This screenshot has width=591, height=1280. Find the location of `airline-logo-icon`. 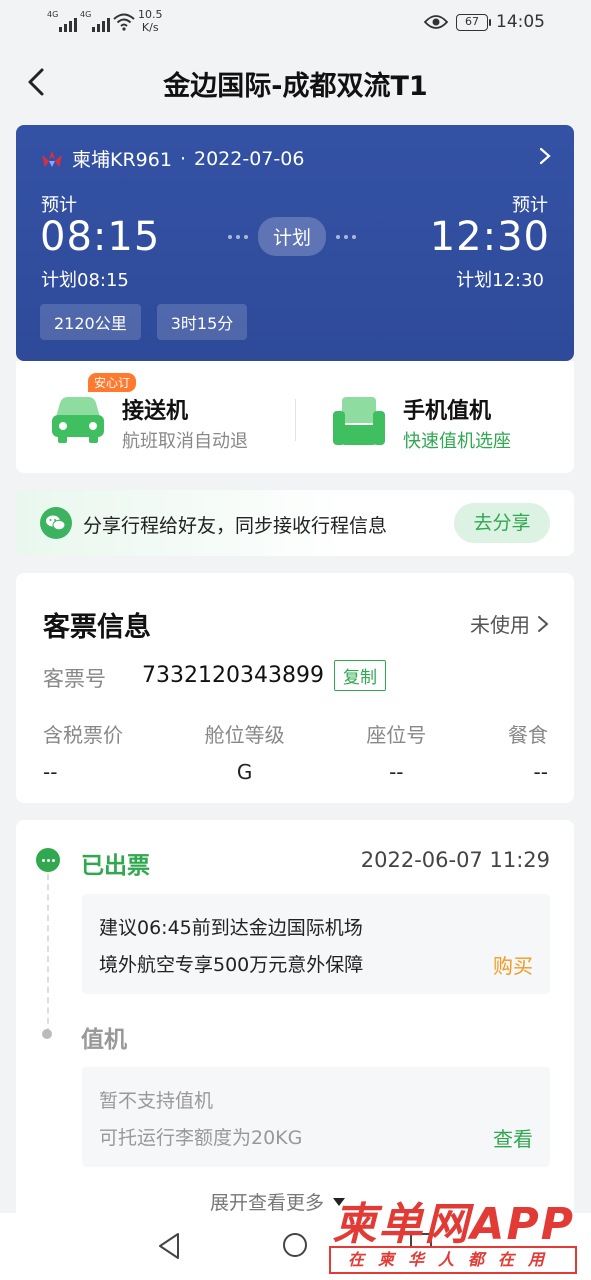

airline-logo-icon is located at coordinates (52, 158).